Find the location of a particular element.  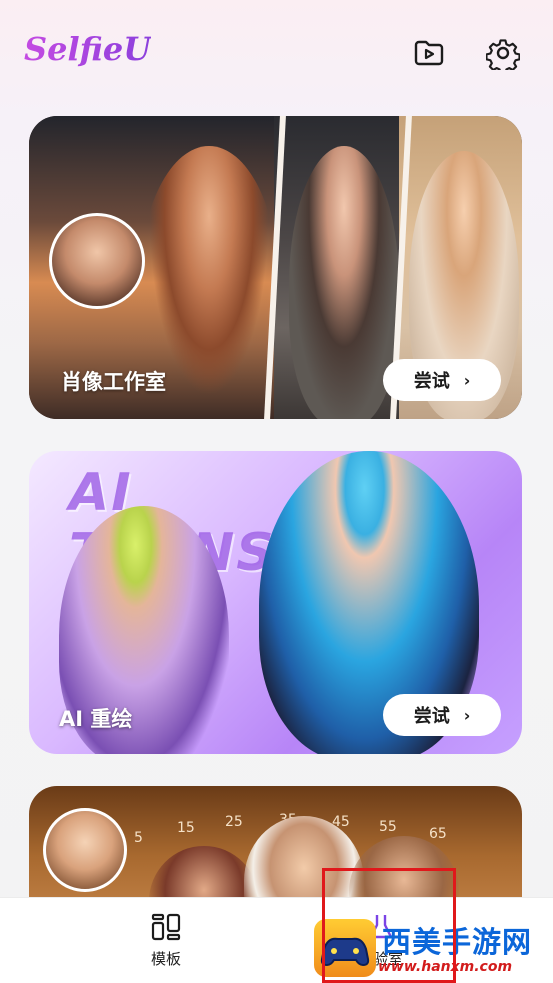

dial-number: 25 is located at coordinates (234, 822).